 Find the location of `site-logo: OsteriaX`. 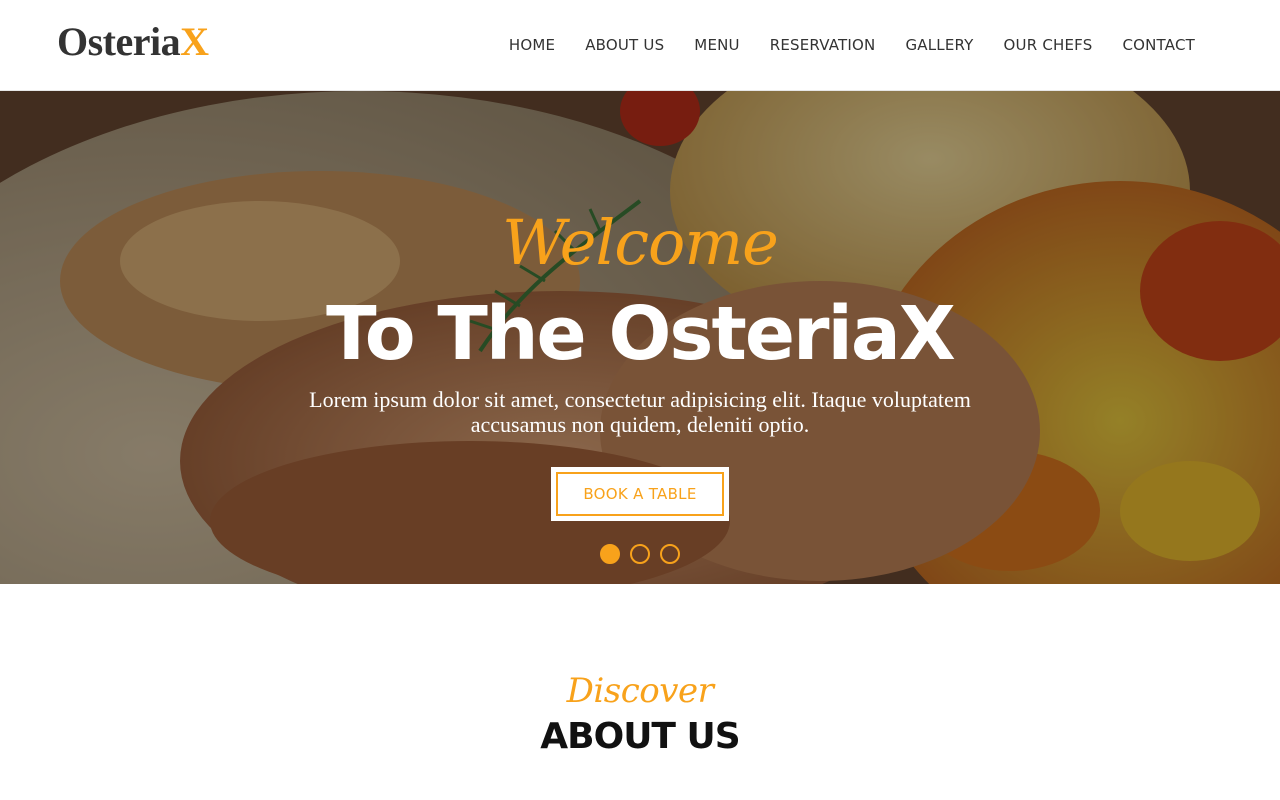

site-logo: OsteriaX is located at coordinates (133, 42).